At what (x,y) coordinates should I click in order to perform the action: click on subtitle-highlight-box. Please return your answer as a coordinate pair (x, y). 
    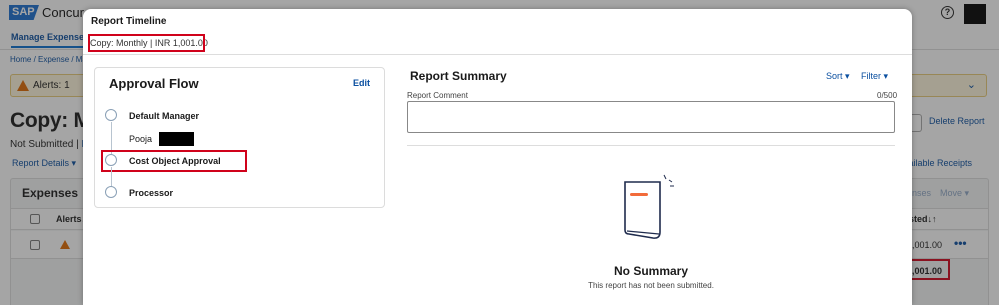
    Looking at the image, I should click on (146, 43).